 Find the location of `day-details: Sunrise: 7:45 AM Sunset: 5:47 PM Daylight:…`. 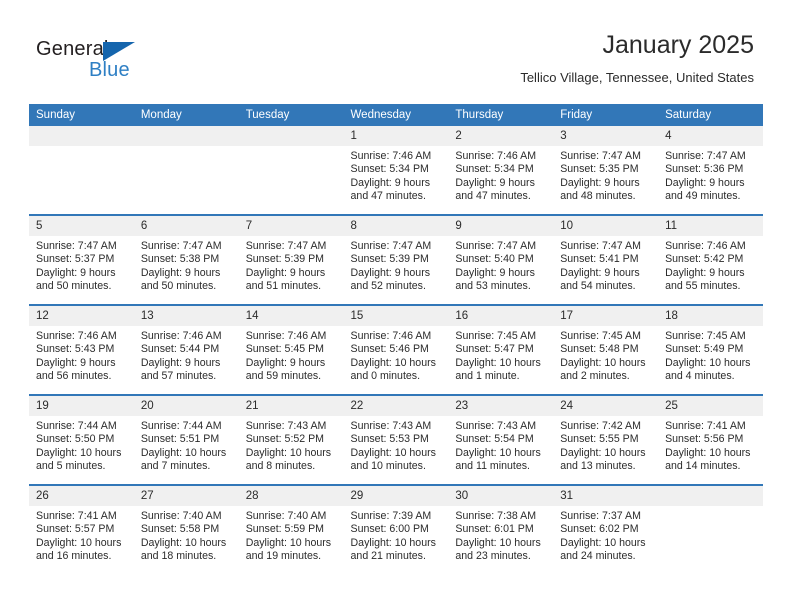

day-details: Sunrise: 7:45 AM Sunset: 5:47 PM Daylight:… is located at coordinates (500, 355).